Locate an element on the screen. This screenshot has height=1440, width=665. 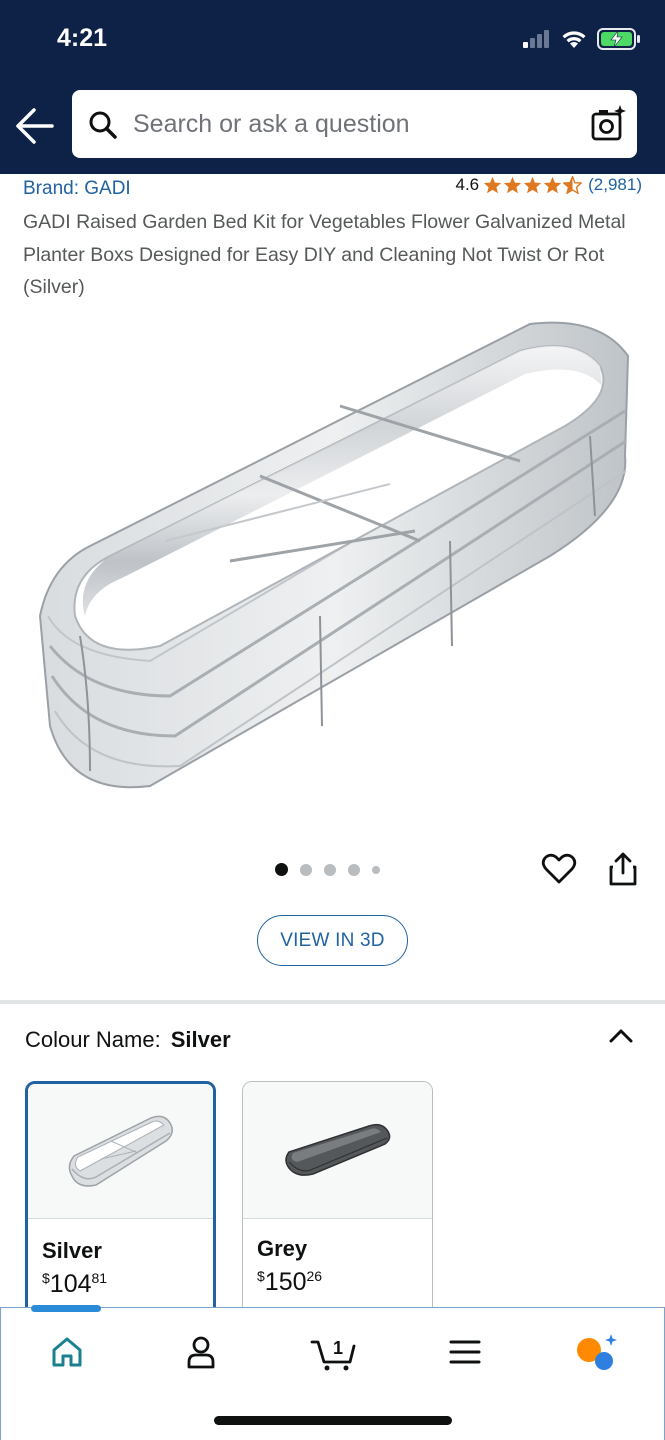
image-carousel-dots is located at coordinates (327, 869).